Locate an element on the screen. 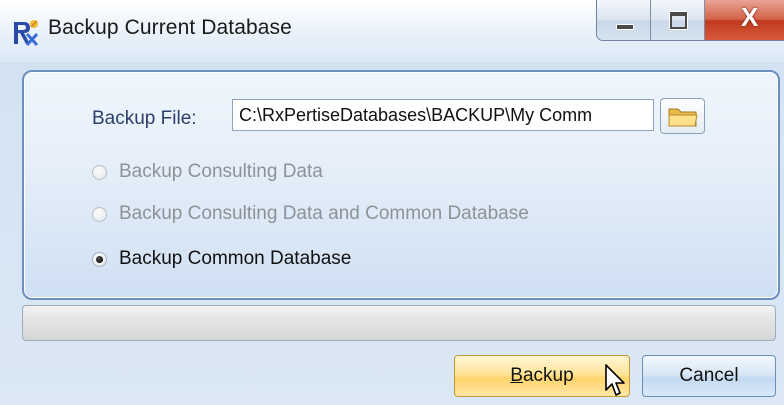  option-consulting-data: Backup Consulting Data is located at coordinates (207, 172).